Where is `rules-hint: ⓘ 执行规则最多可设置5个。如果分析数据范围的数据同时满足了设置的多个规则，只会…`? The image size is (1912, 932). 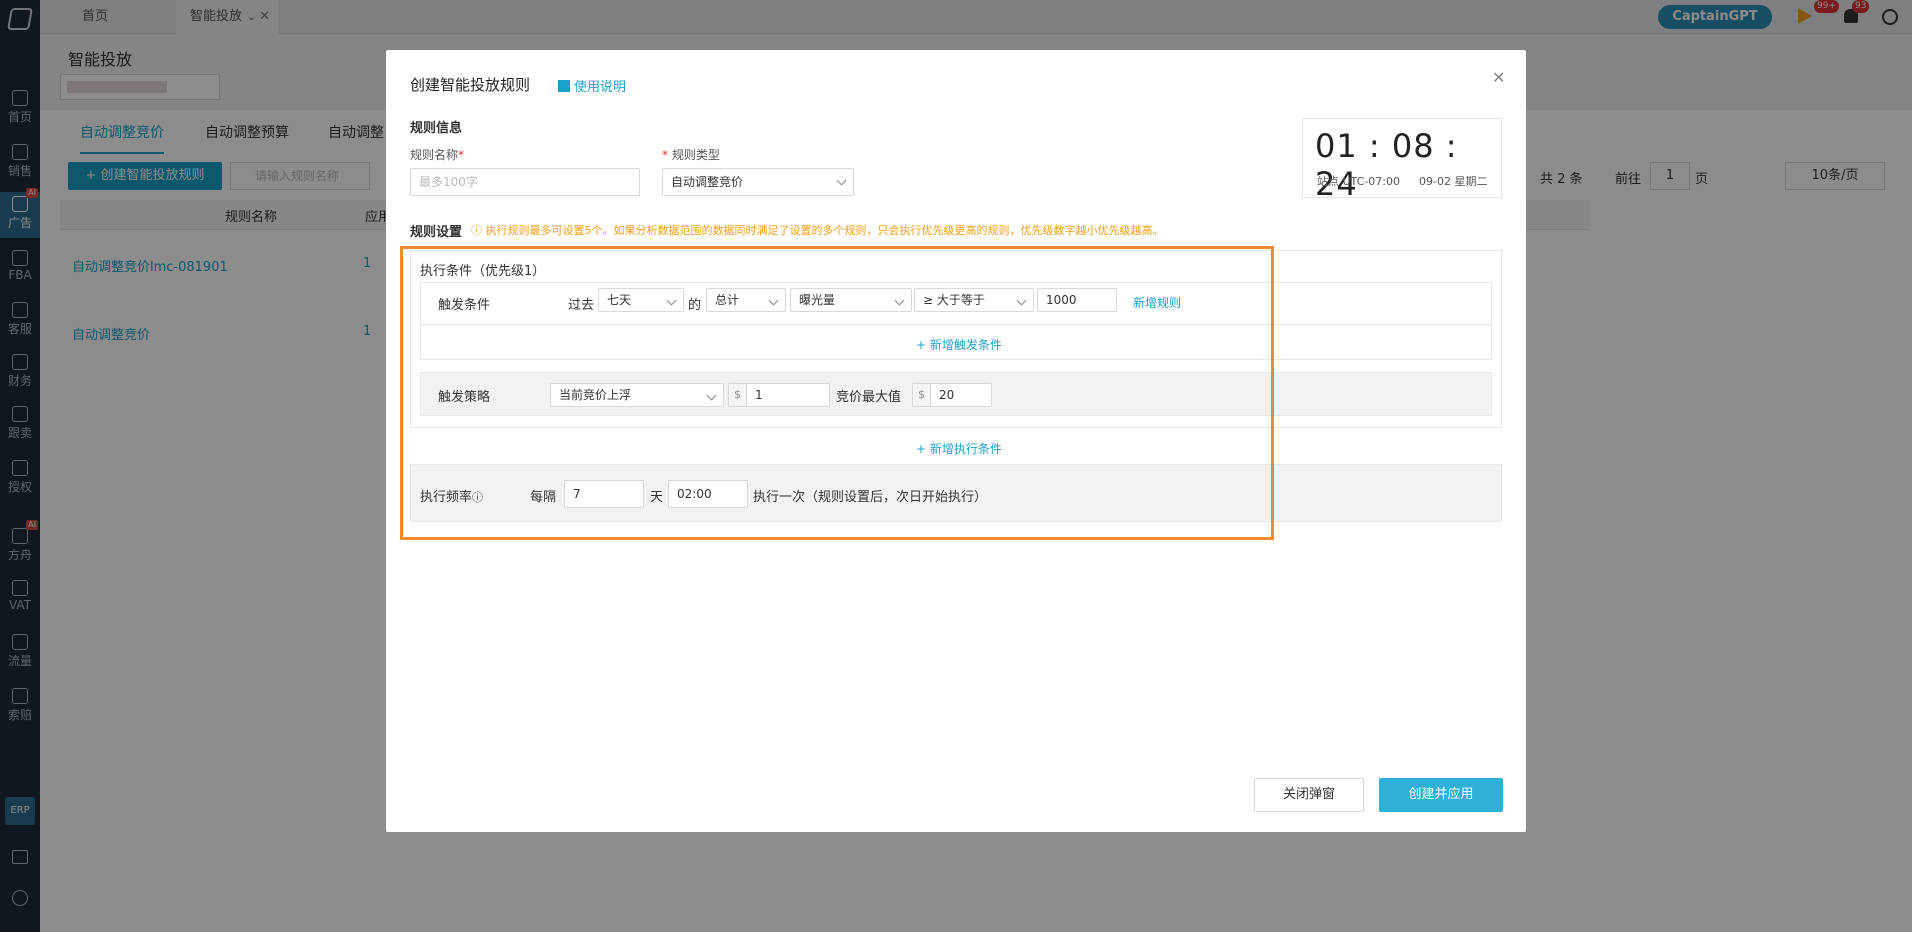 rules-hint: ⓘ 执行规则最多可设置5个。如果分析数据范围的数据同时满足了设置的多个规则，只会… is located at coordinates (817, 230).